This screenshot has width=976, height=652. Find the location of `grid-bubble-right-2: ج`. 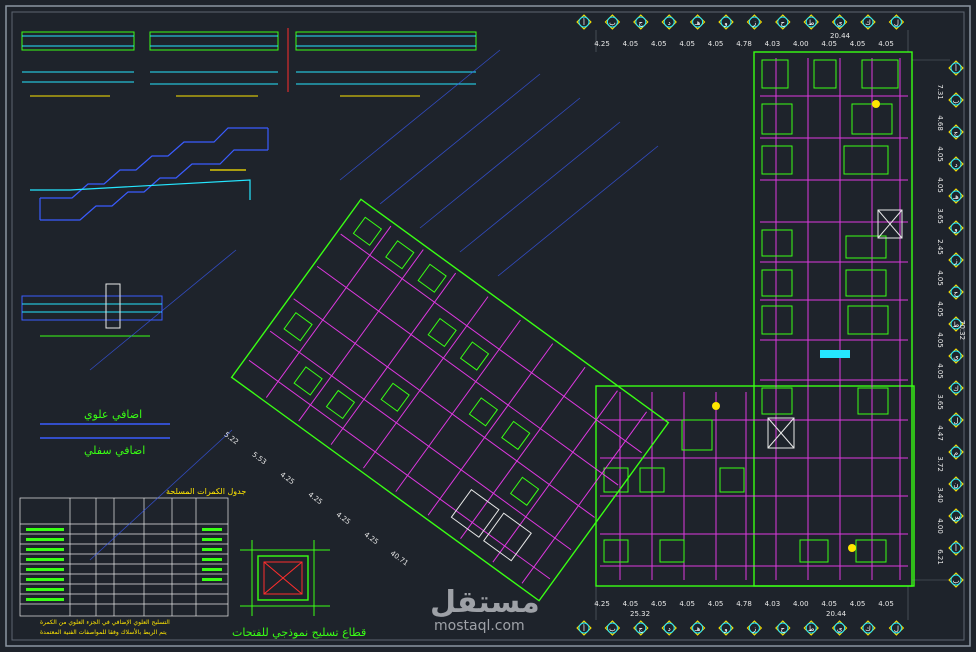

grid-bubble-right-2: ج is located at coordinates (956, 132).